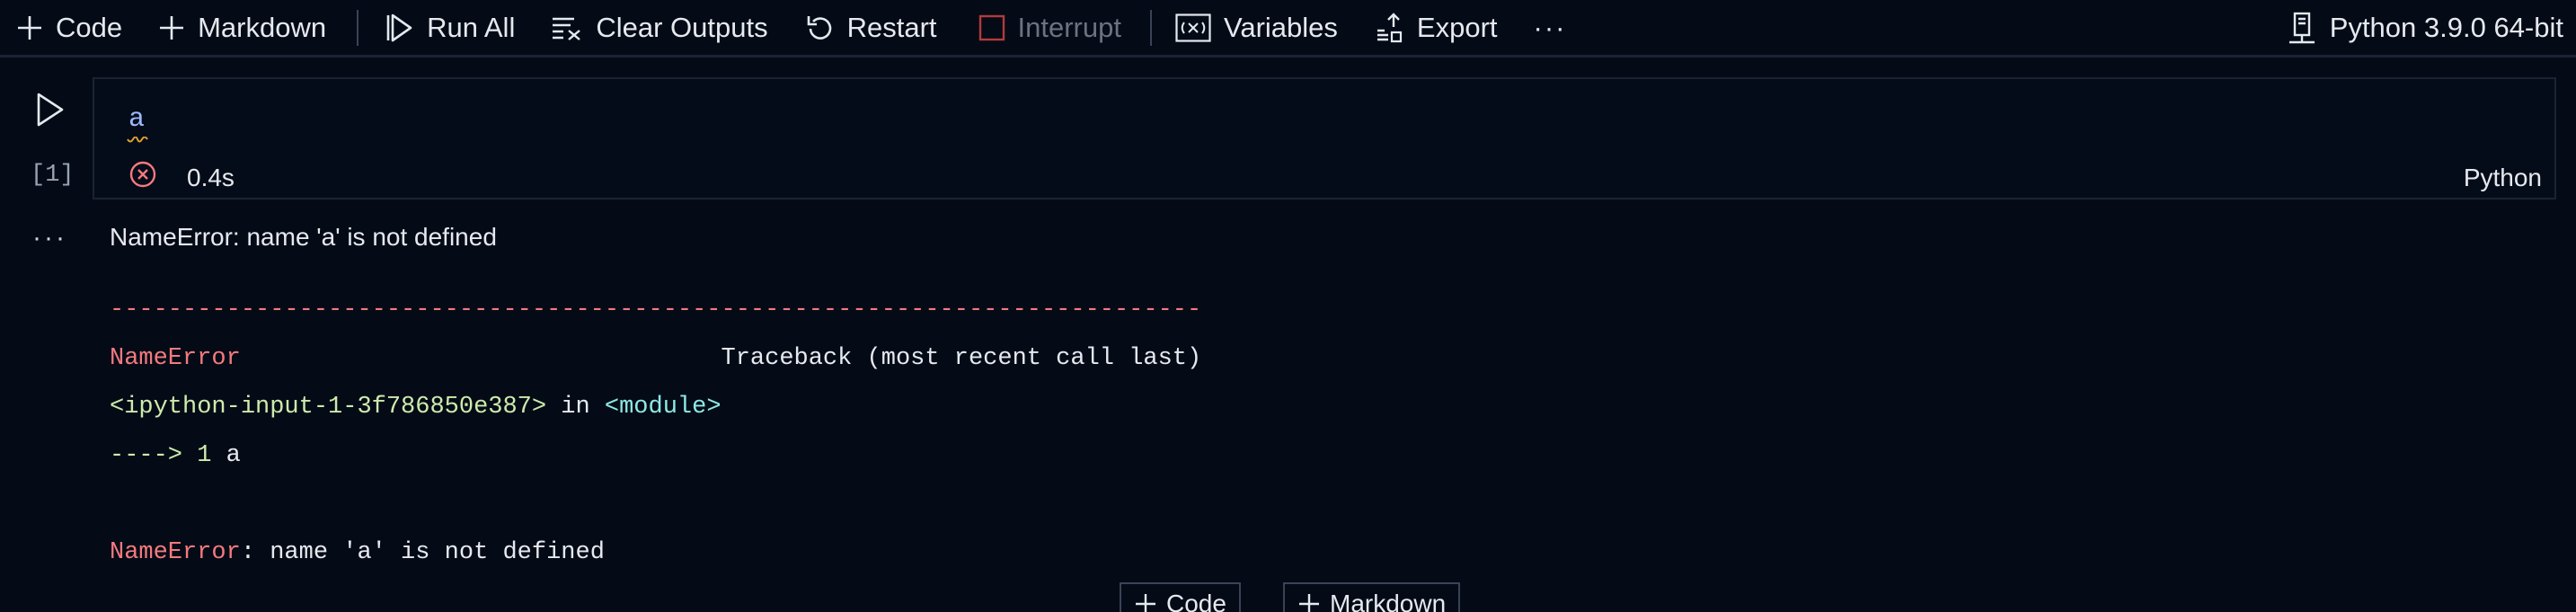 The width and height of the screenshot is (2576, 612). What do you see at coordinates (662, 407) in the screenshot?
I see `traceback-module-ref: <module>` at bounding box center [662, 407].